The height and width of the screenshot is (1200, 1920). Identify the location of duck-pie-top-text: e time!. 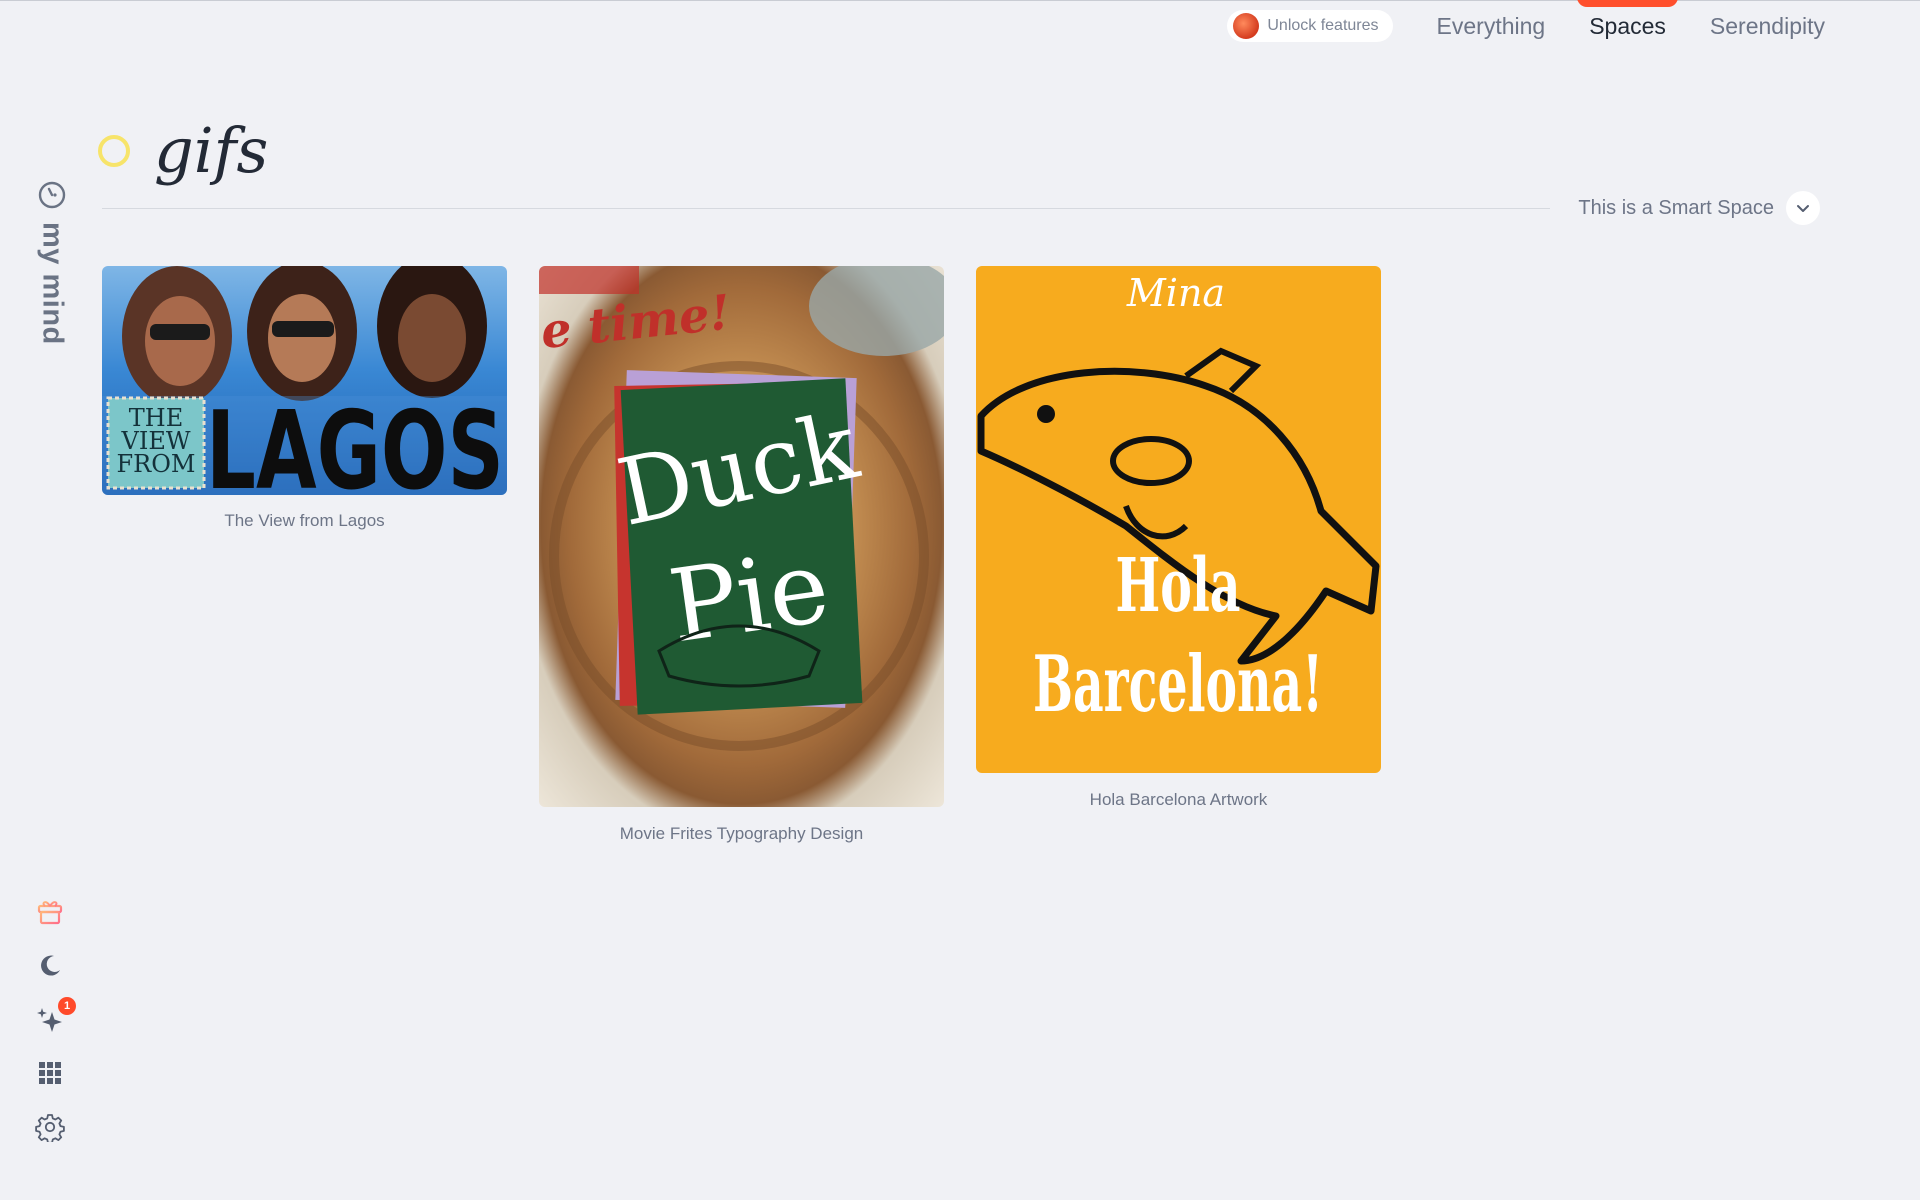
(636, 323).